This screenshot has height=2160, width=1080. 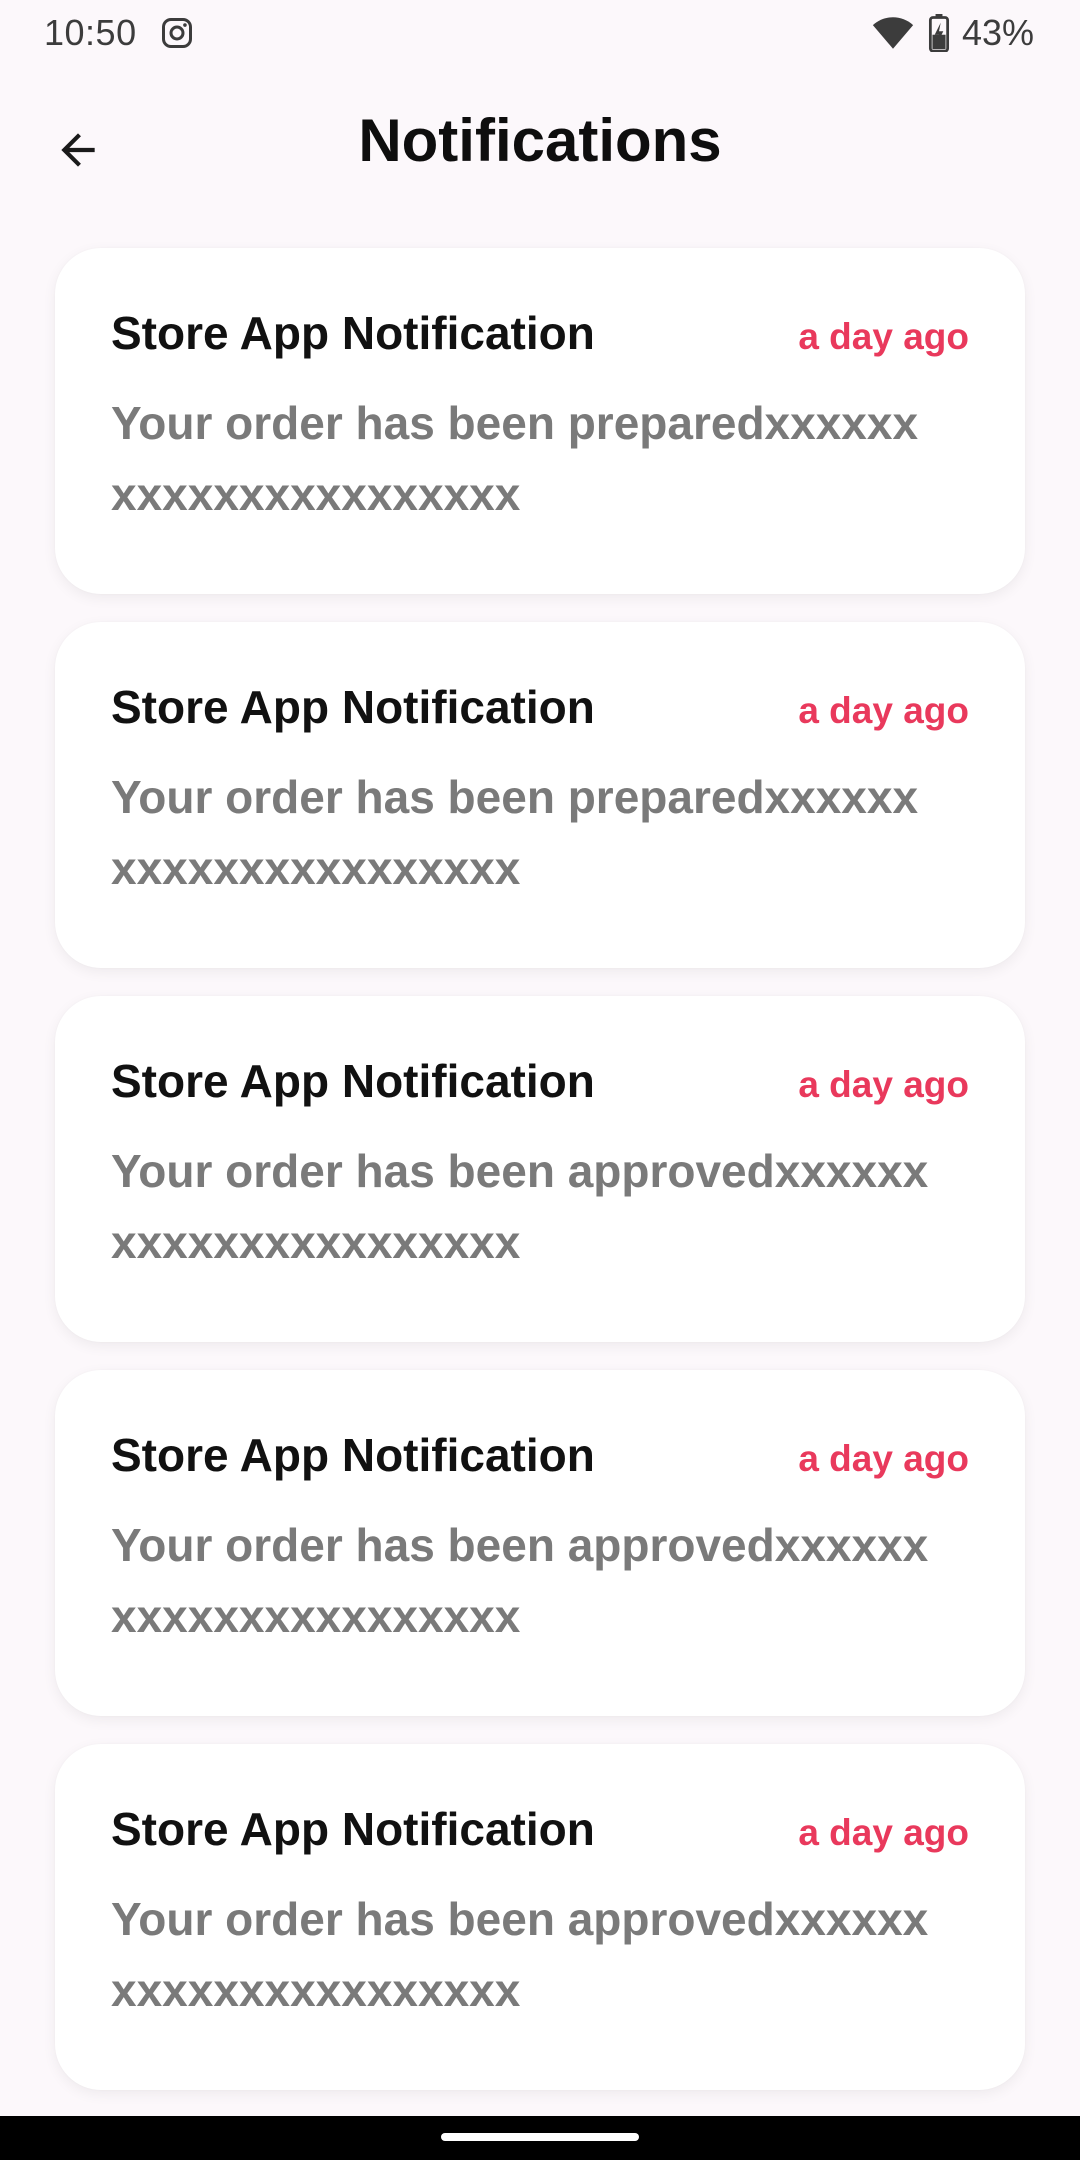 What do you see at coordinates (176, 33) in the screenshot?
I see `instagram-icon` at bounding box center [176, 33].